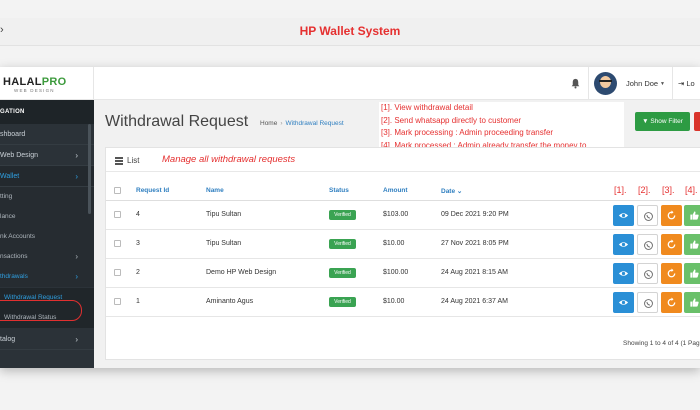 This screenshot has height=410, width=700. I want to click on sidebar-item-dashboard: shboard, so click(47, 134).